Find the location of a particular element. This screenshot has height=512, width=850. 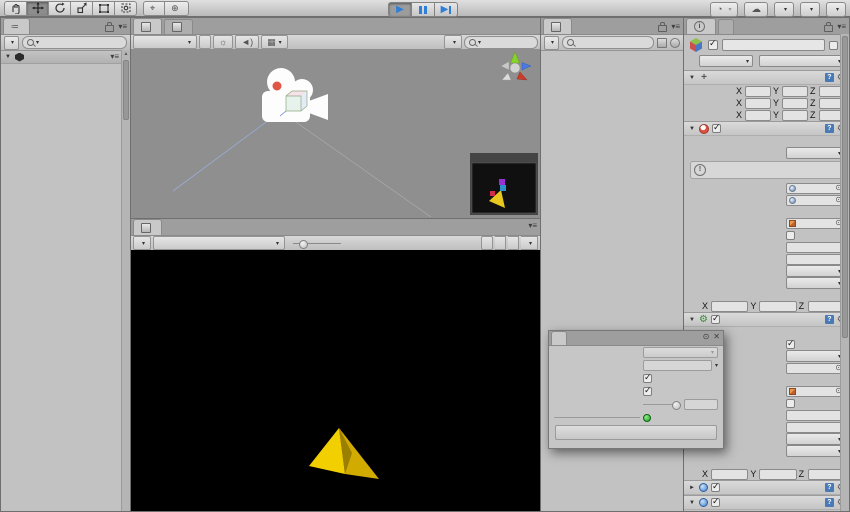

renderer-enabled-checkbox is located at coordinates (716, 127).